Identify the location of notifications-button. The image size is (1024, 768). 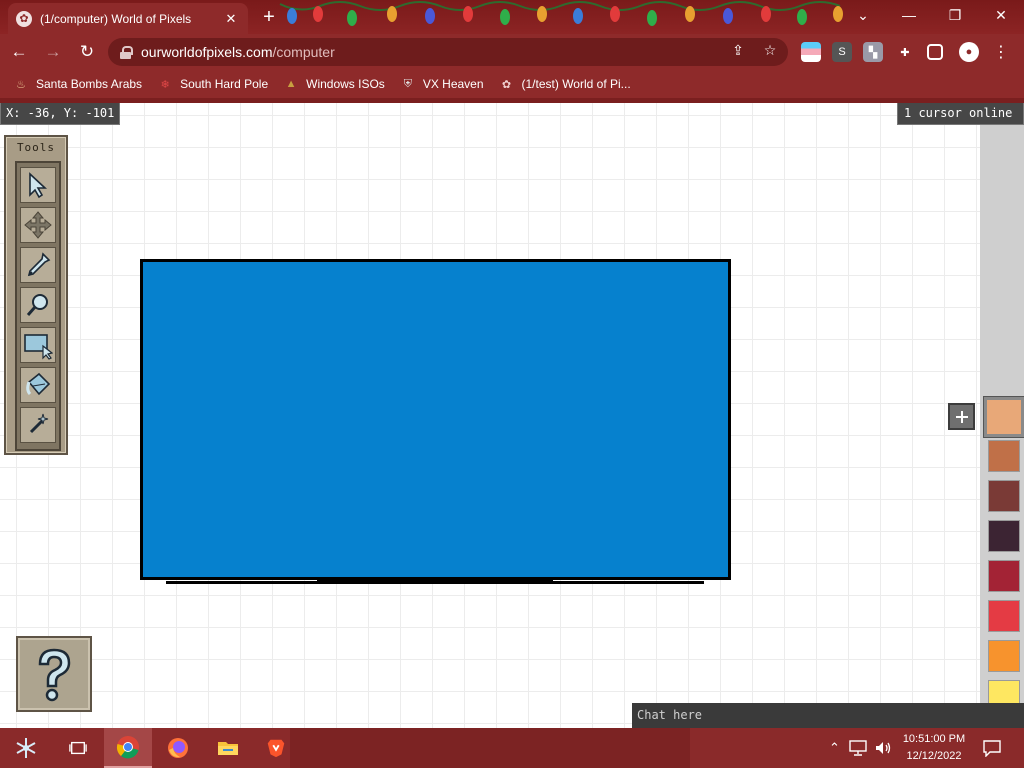
(992, 748).